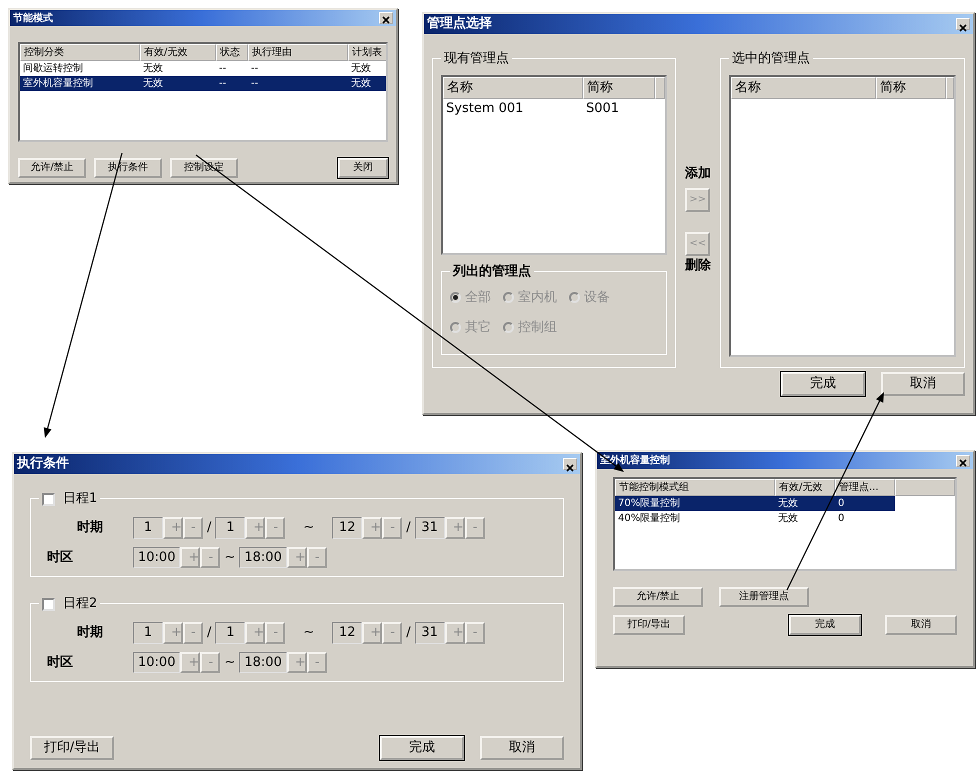 Image resolution: width=977 pixels, height=776 pixels. I want to click on dialog-button: 注册管理点, so click(764, 597).